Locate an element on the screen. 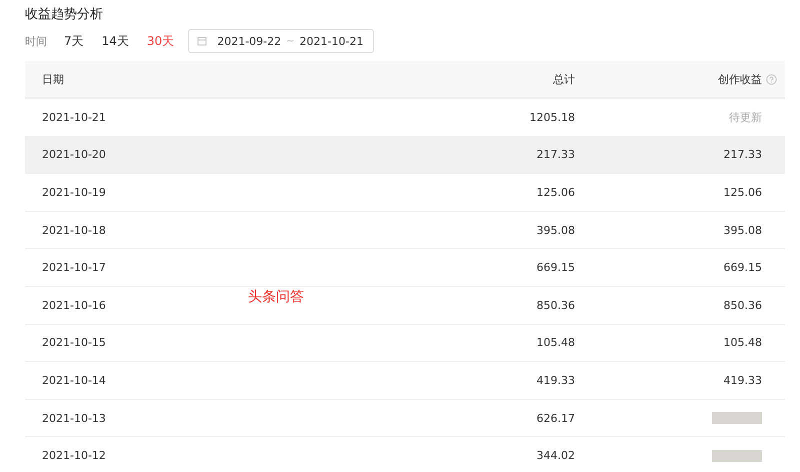 This screenshot has height=472, width=800. column-header: 创作收益 is located at coordinates (740, 79).